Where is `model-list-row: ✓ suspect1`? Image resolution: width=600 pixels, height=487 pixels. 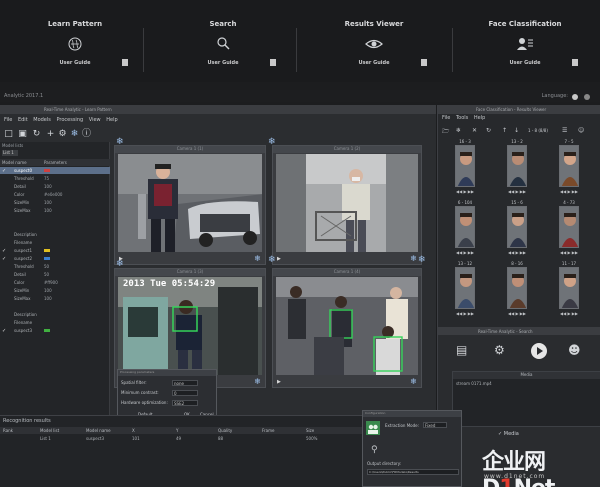 model-list-row: ✓ suspect1 is located at coordinates (55, 250).